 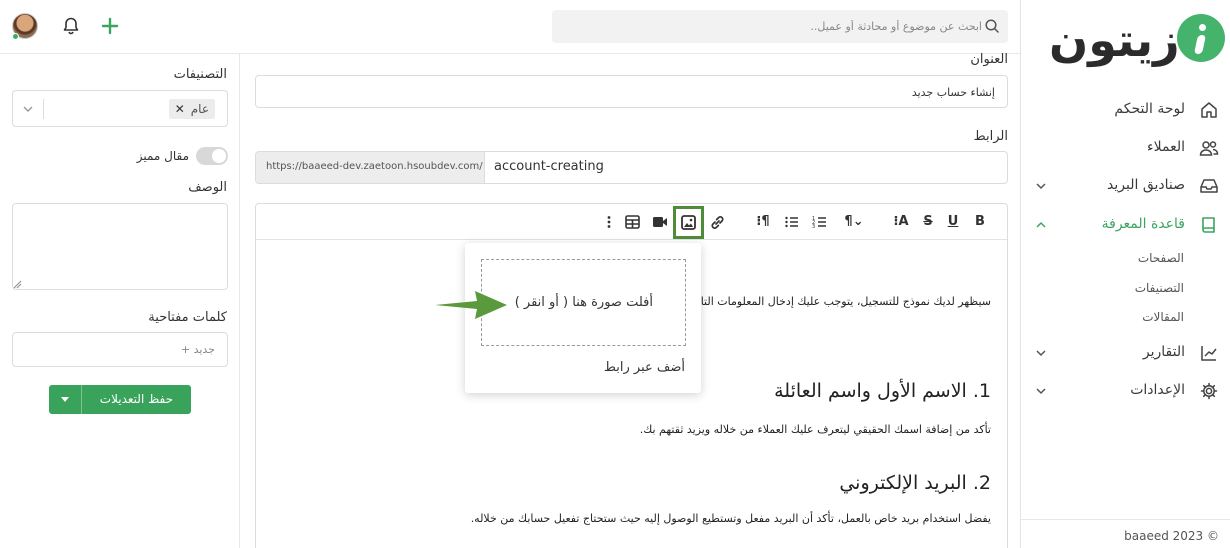 I want to click on title-value: إنشاء حساب جديد, so click(x=953, y=92).